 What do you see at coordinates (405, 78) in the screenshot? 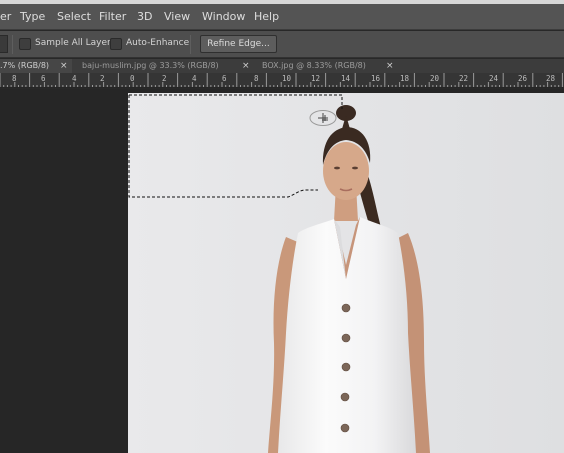
I see `ruler-label: 18` at bounding box center [405, 78].